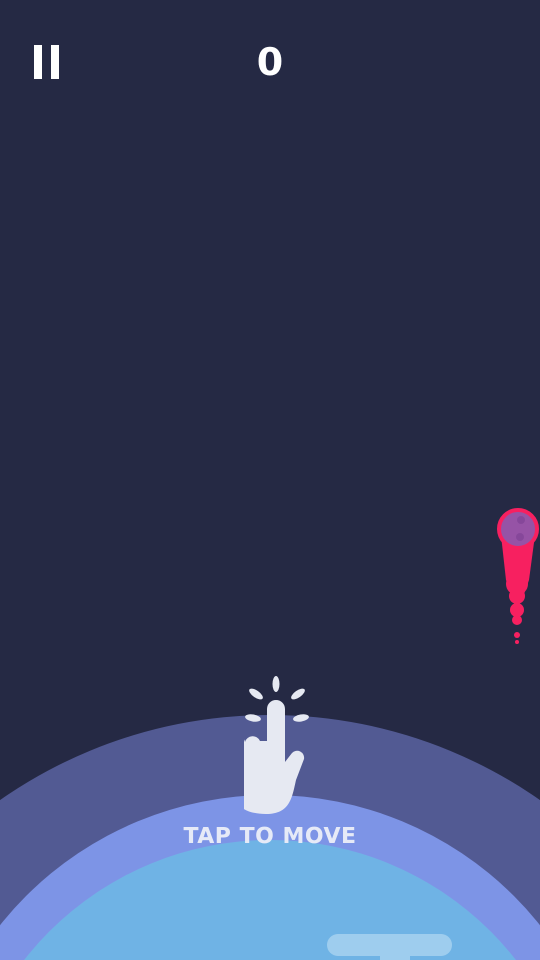 The height and width of the screenshot is (960, 540). I want to click on tap-hand-icon, so click(277, 746).